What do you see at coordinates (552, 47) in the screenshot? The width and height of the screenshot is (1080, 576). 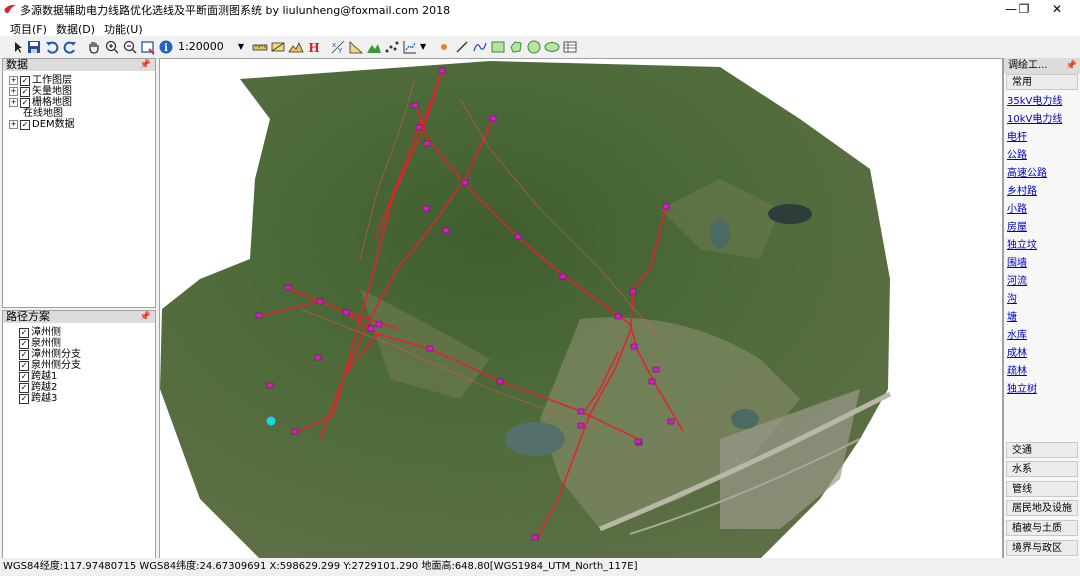 I see `ellipse-icon` at bounding box center [552, 47].